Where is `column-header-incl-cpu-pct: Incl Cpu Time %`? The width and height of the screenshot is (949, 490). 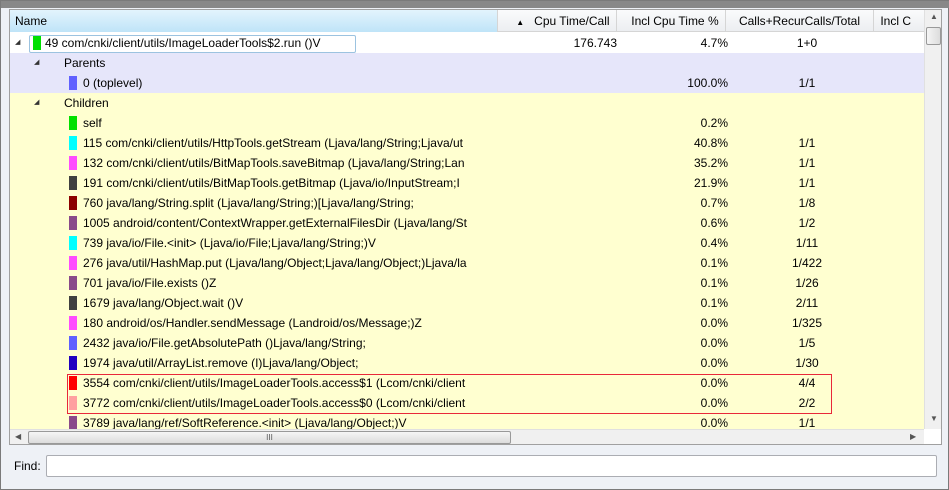 column-header-incl-cpu-pct: Incl Cpu Time % is located at coordinates (671, 21).